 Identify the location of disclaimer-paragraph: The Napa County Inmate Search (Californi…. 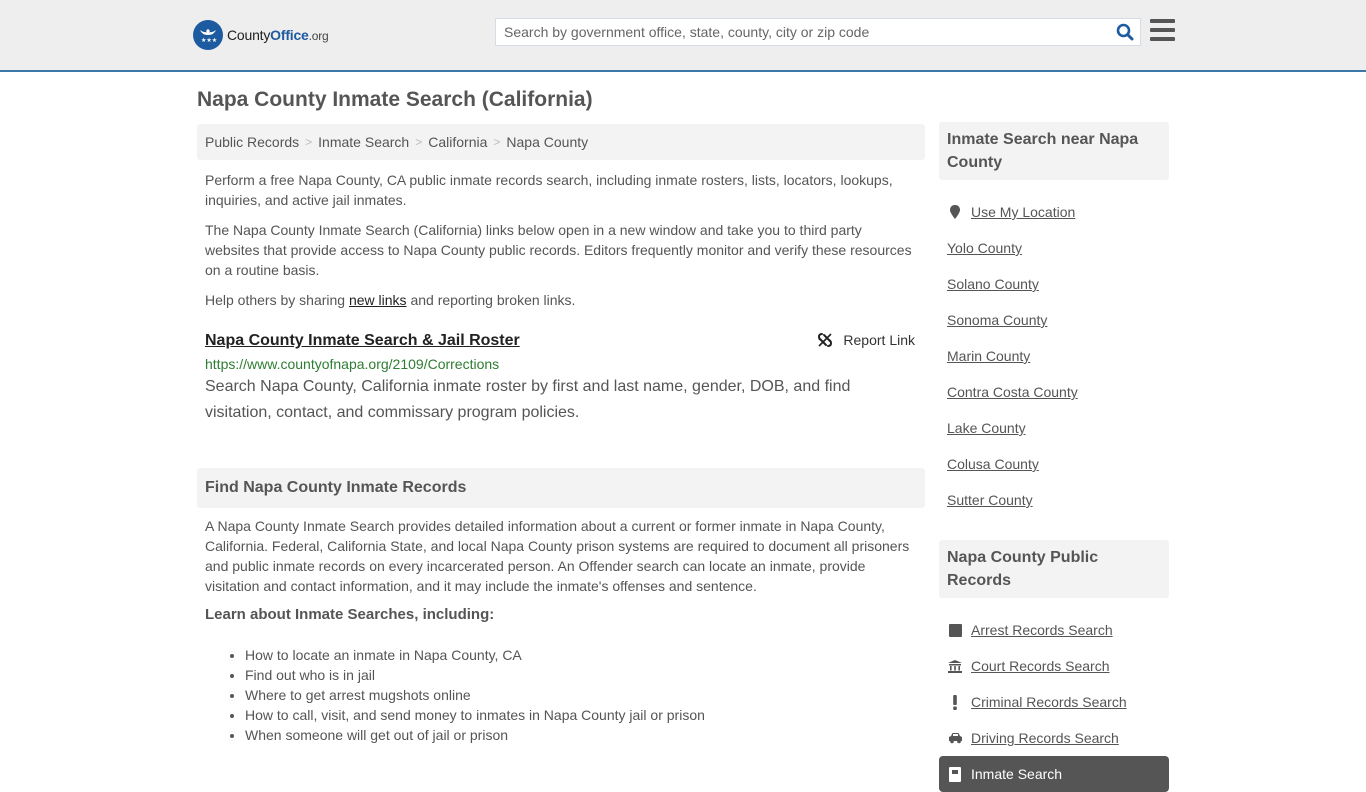
(558, 250).